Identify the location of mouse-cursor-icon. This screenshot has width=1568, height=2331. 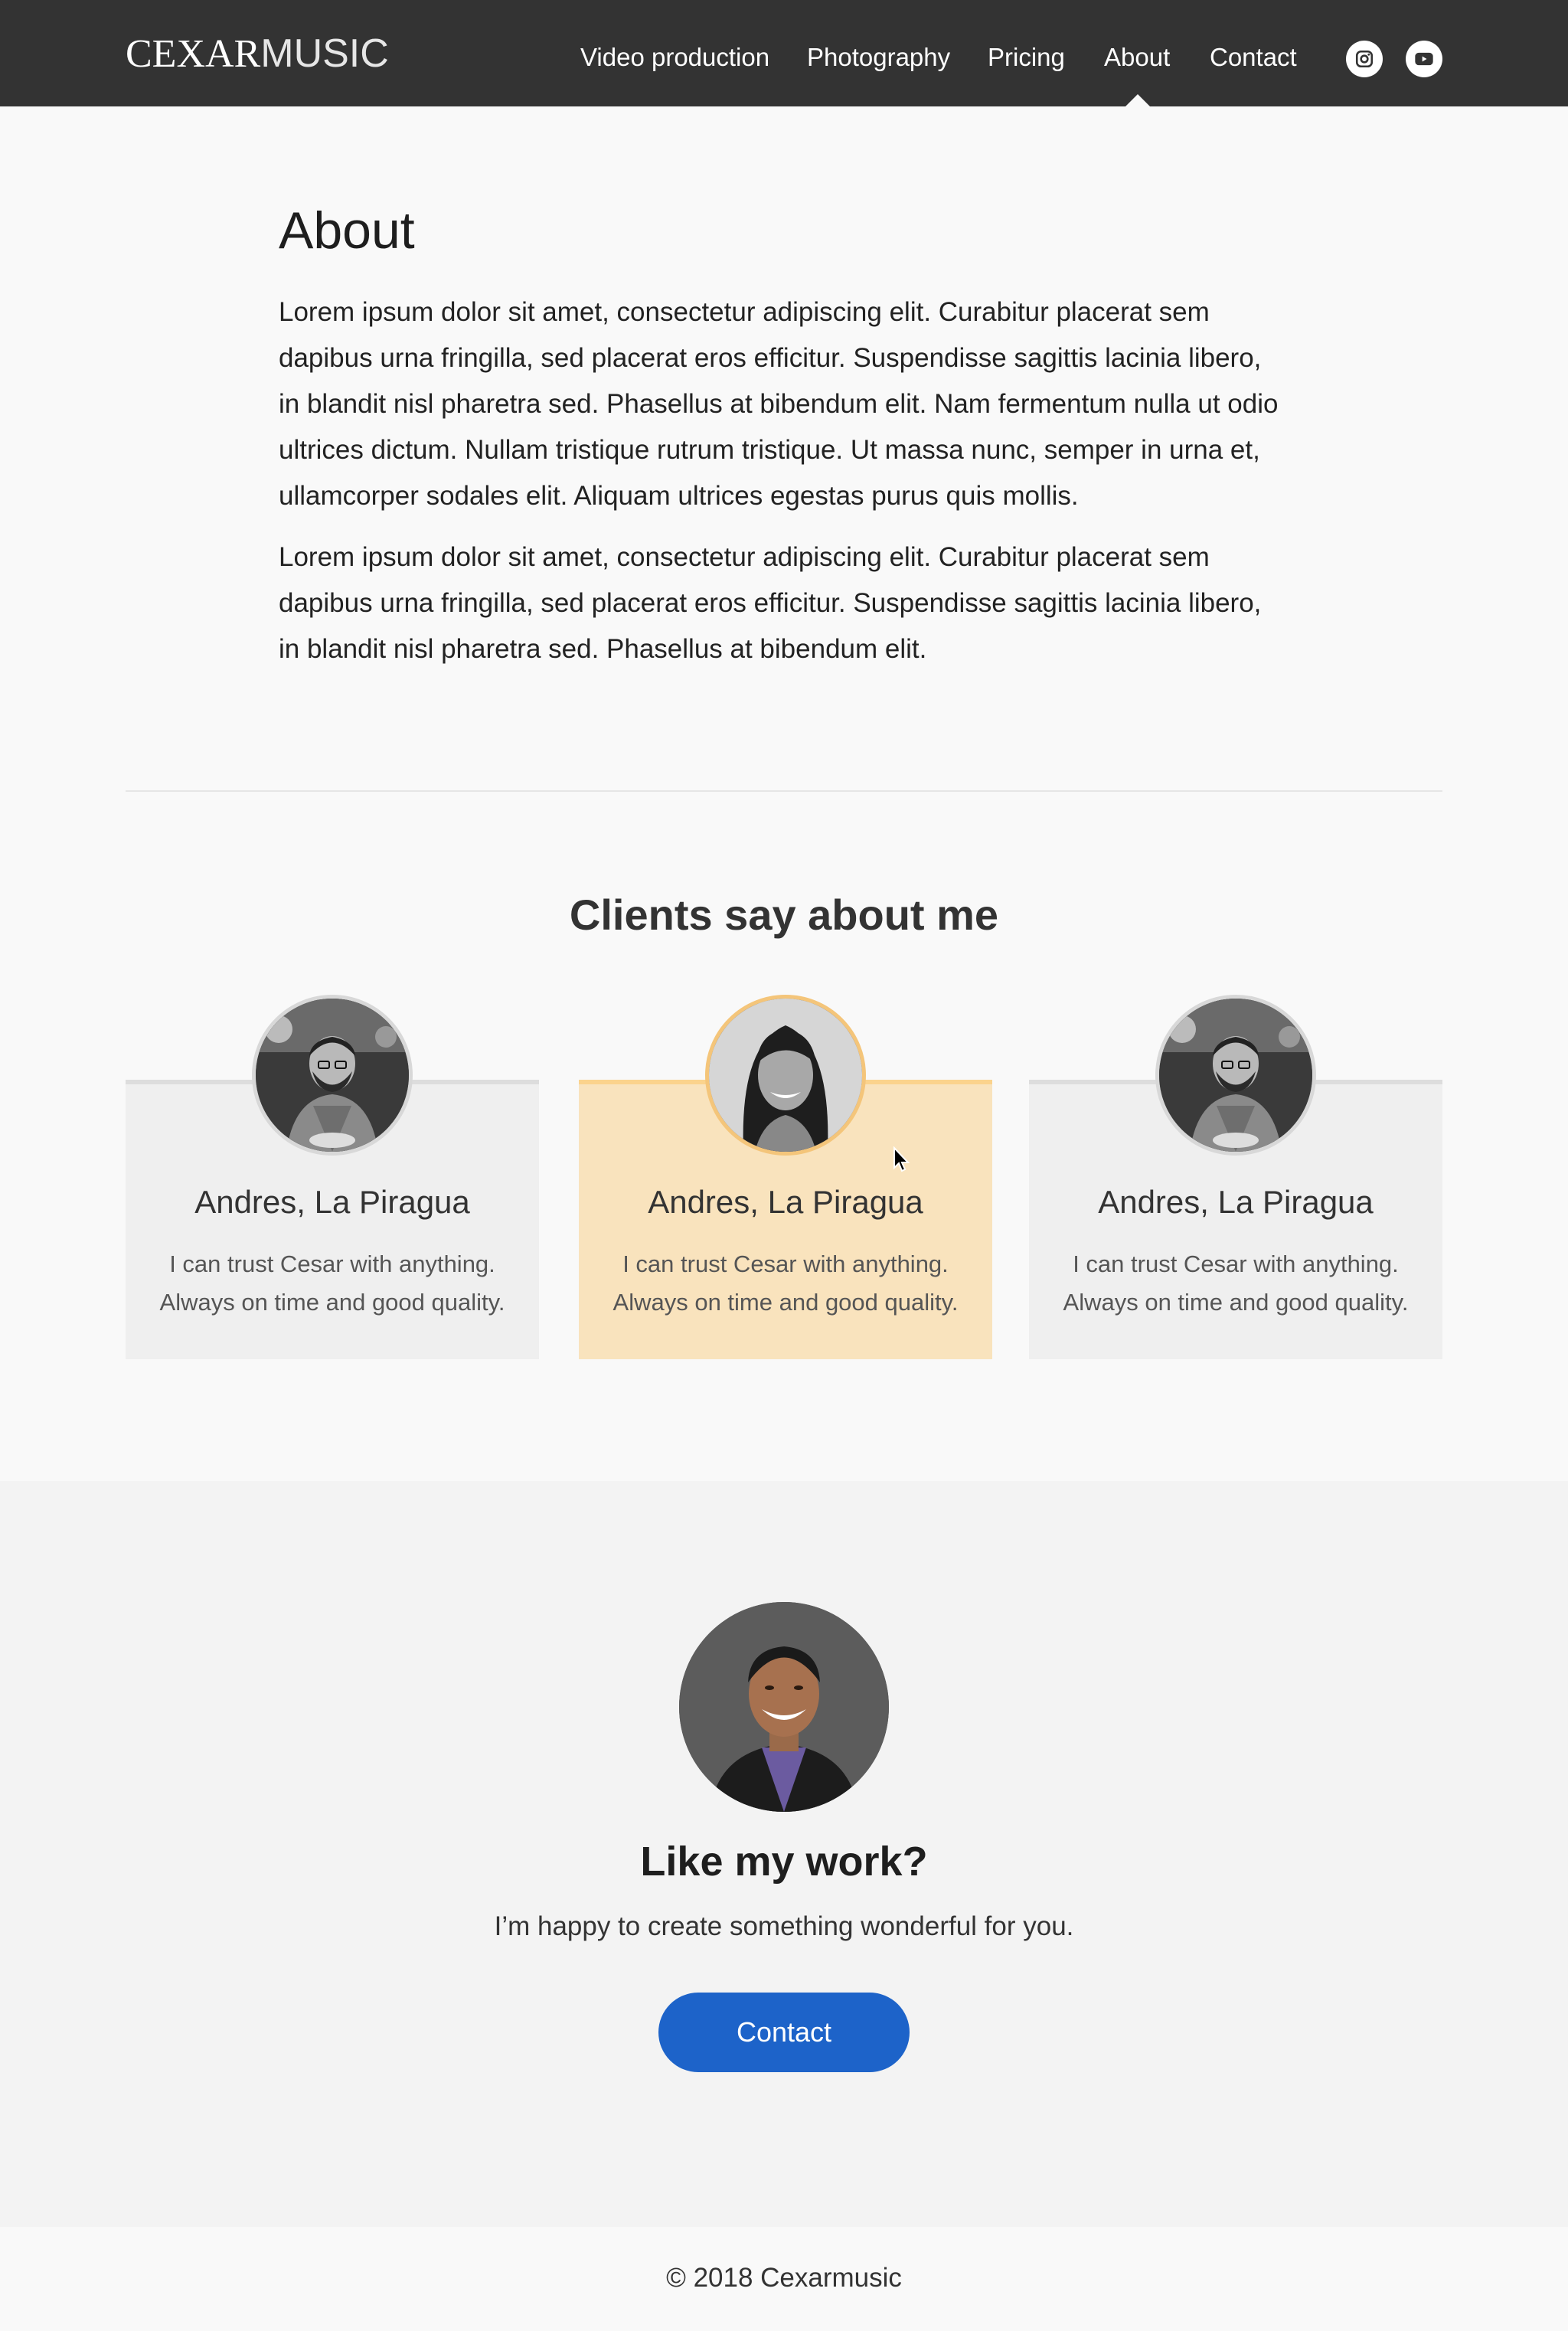
(901, 1159).